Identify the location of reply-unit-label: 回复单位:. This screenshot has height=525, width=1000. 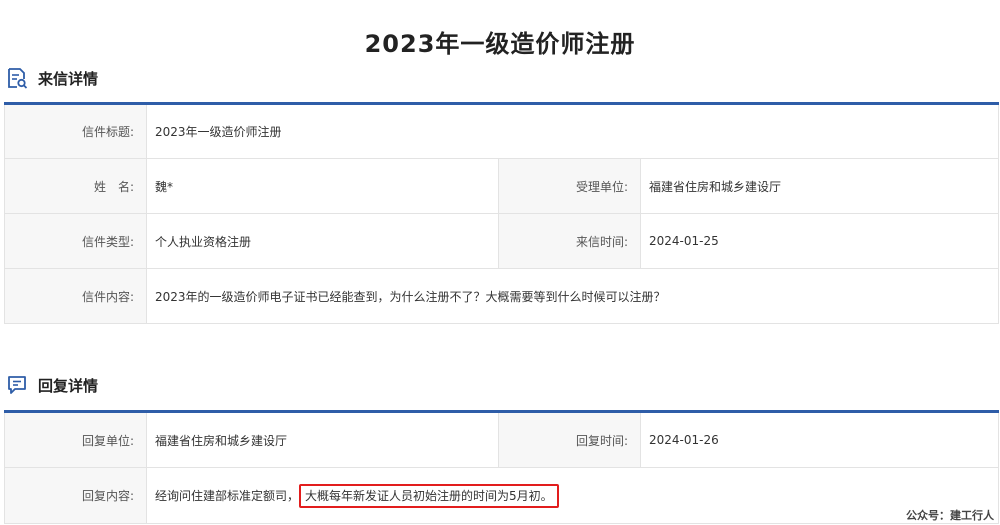
(75, 439).